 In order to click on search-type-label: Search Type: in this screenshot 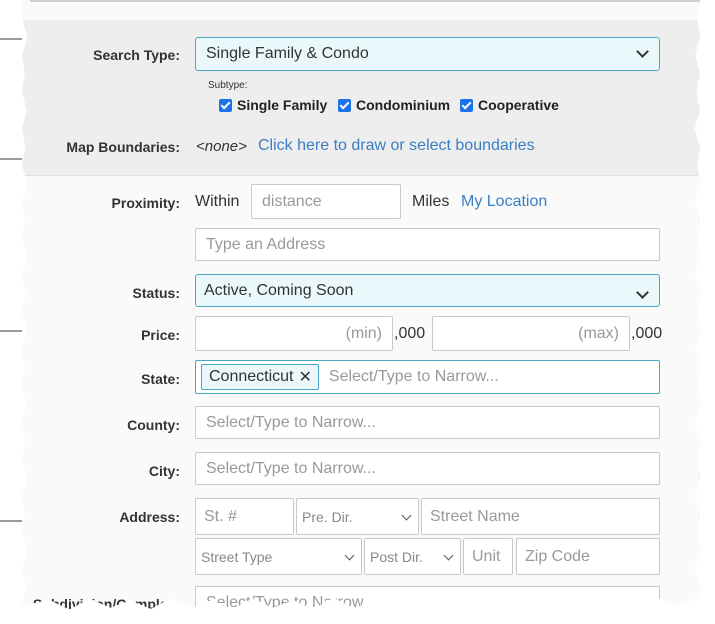, I will do `click(136, 55)`.